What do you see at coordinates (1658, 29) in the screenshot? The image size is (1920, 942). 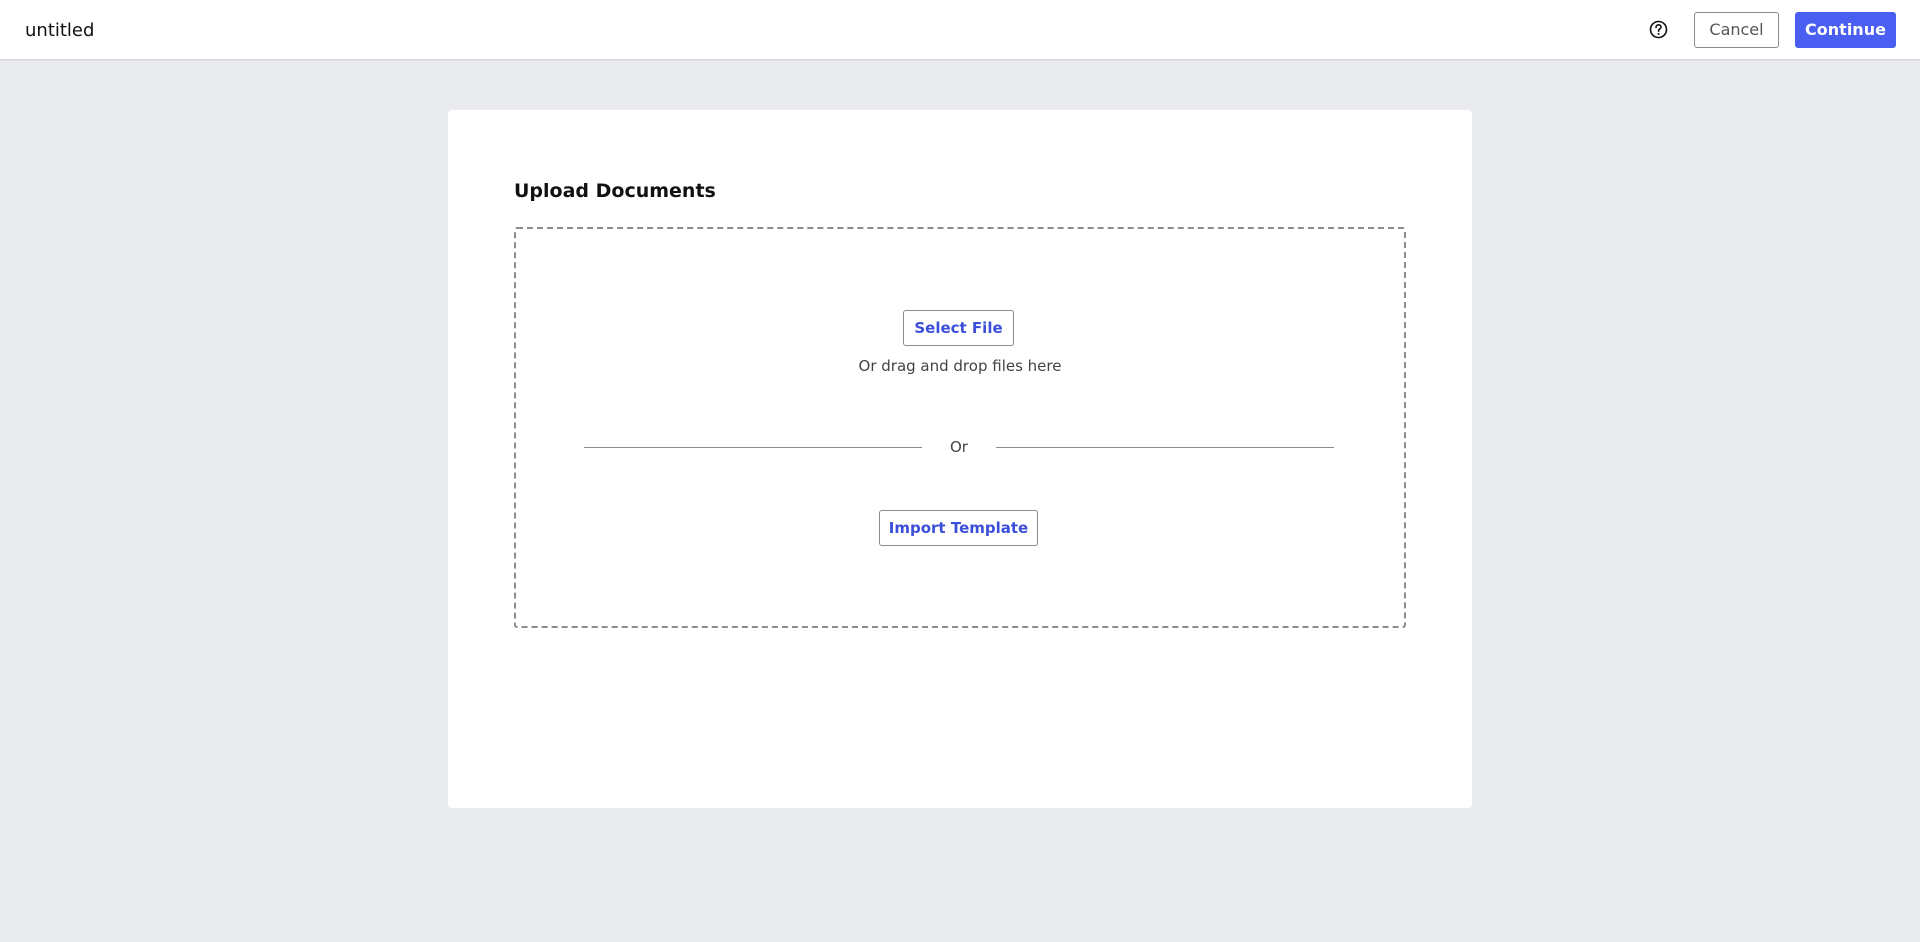 I see `help-icon` at bounding box center [1658, 29].